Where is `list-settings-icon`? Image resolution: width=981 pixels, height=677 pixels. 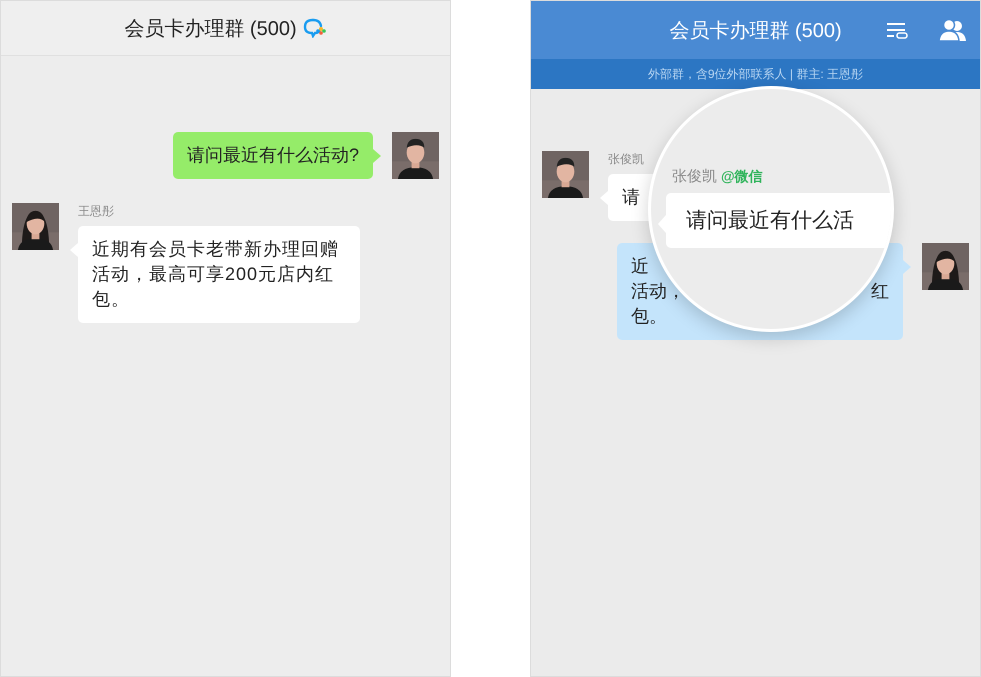 list-settings-icon is located at coordinates (897, 30).